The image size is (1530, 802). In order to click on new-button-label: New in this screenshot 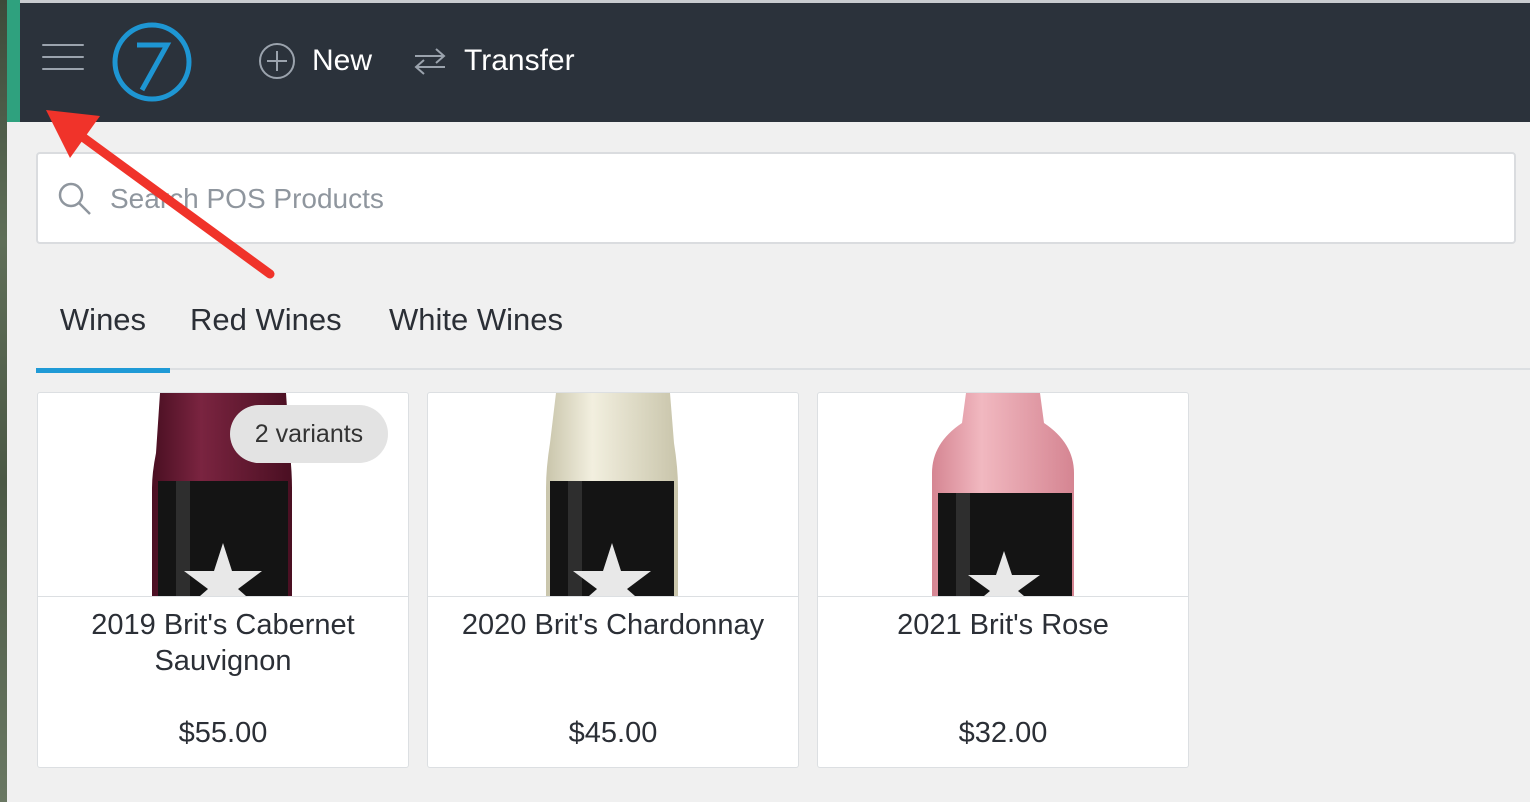, I will do `click(342, 60)`.